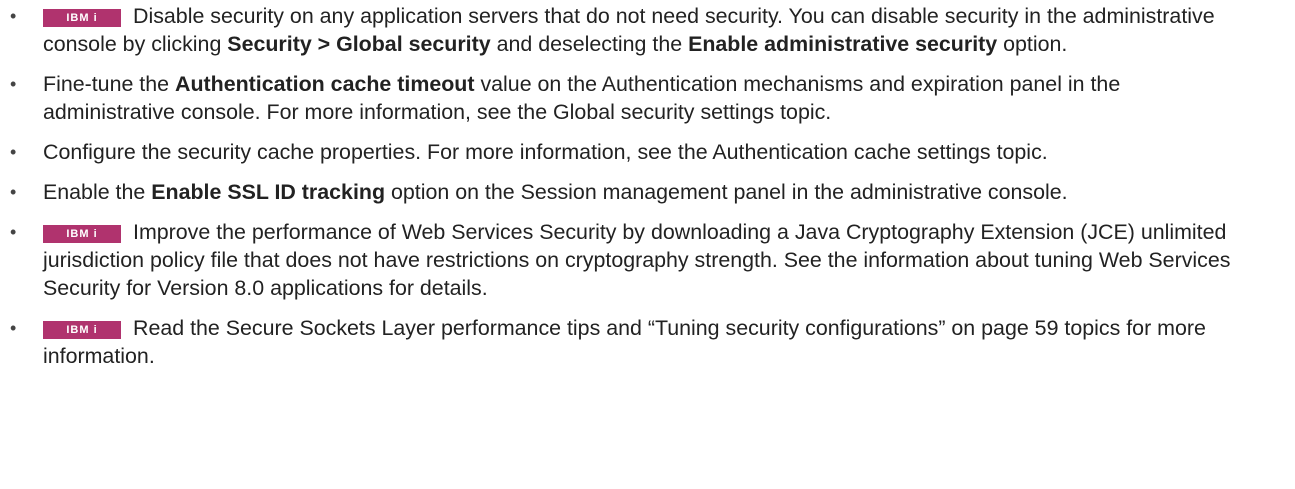 This screenshot has width=1295, height=489. What do you see at coordinates (268, 192) in the screenshot?
I see `bold-term: Enable SSL ID tracking` at bounding box center [268, 192].